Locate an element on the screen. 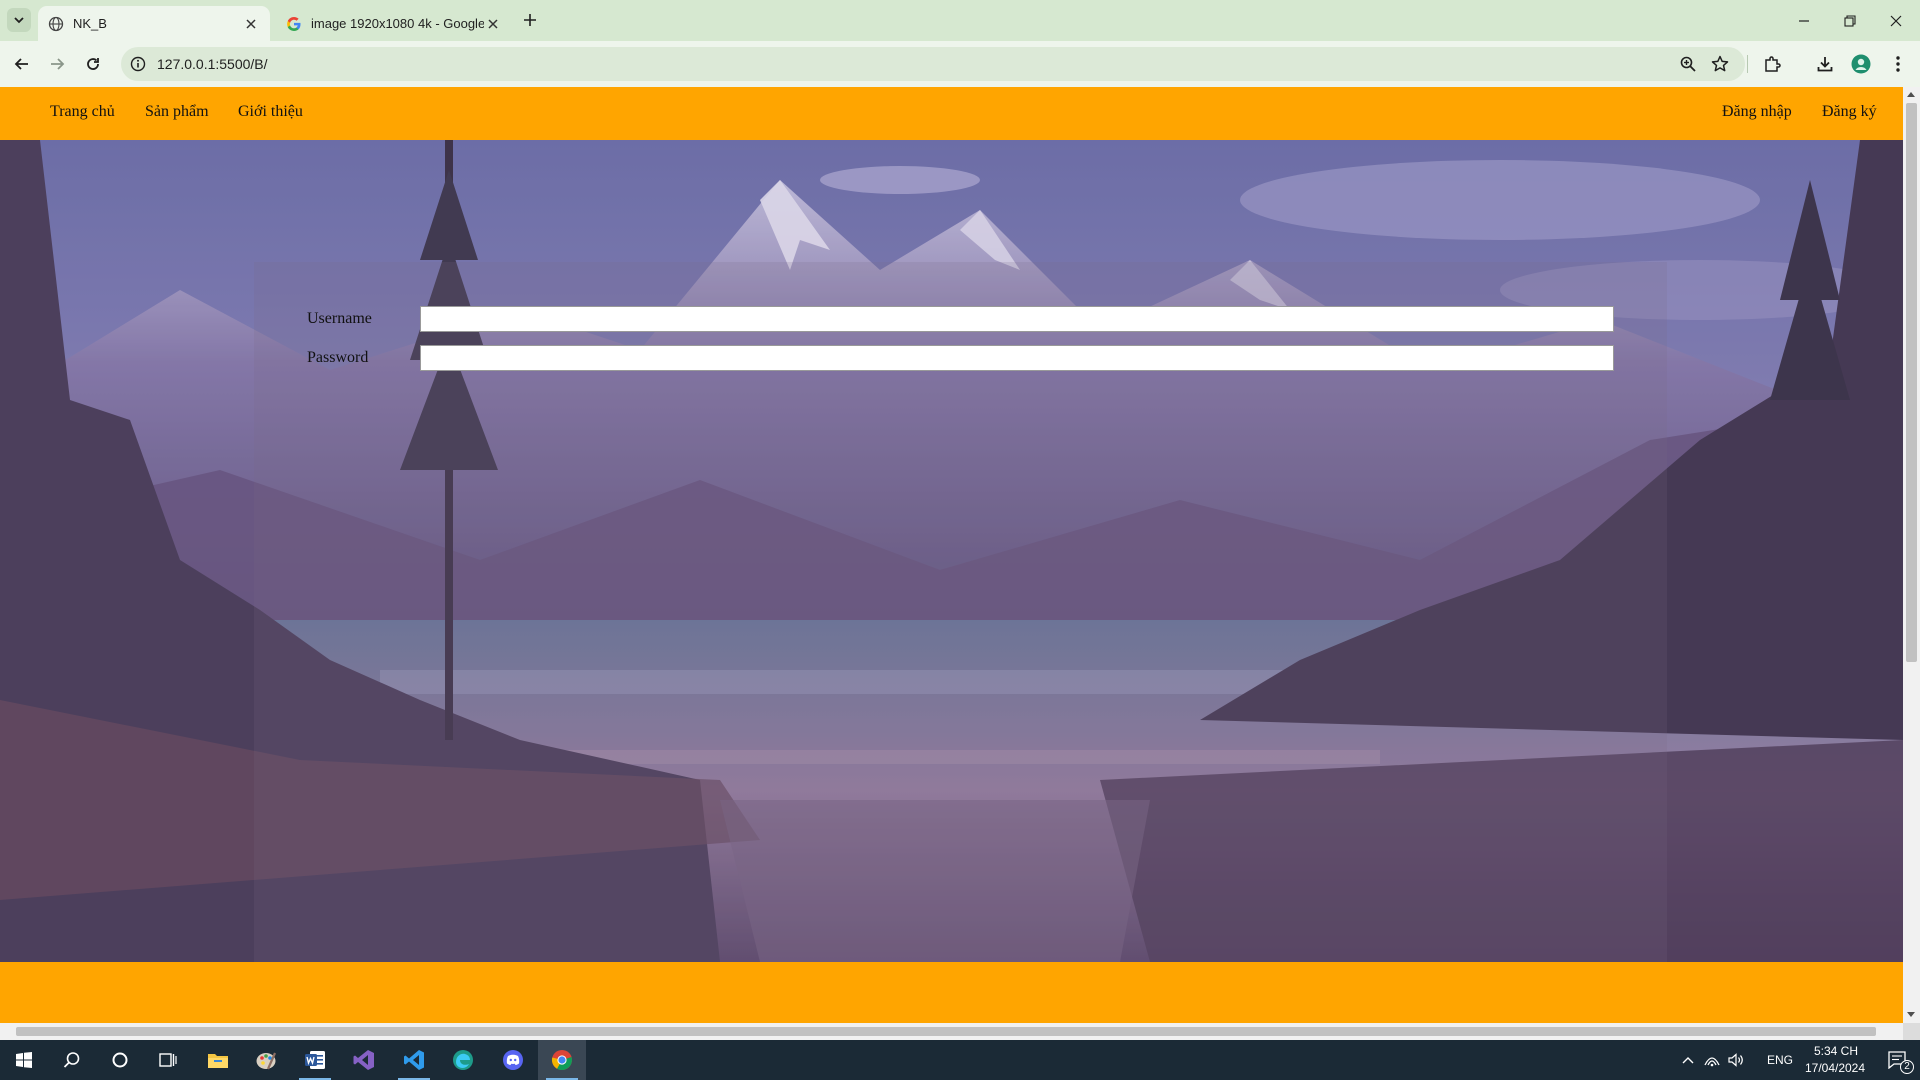 This screenshot has height=1080, width=1920. google-icon is located at coordinates (294, 23).